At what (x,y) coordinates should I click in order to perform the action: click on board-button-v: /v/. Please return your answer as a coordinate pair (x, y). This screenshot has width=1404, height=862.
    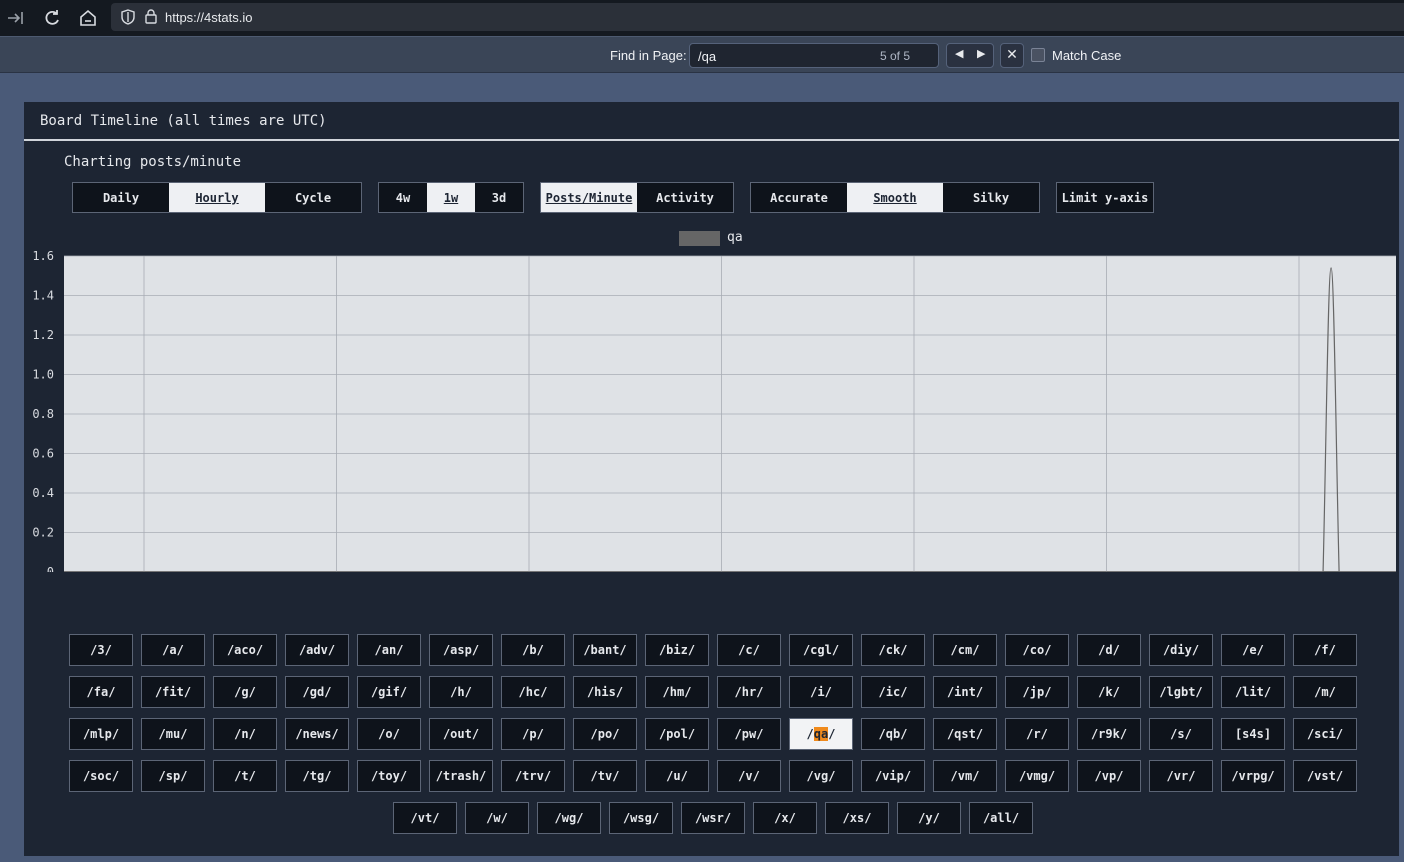
    Looking at the image, I should click on (749, 776).